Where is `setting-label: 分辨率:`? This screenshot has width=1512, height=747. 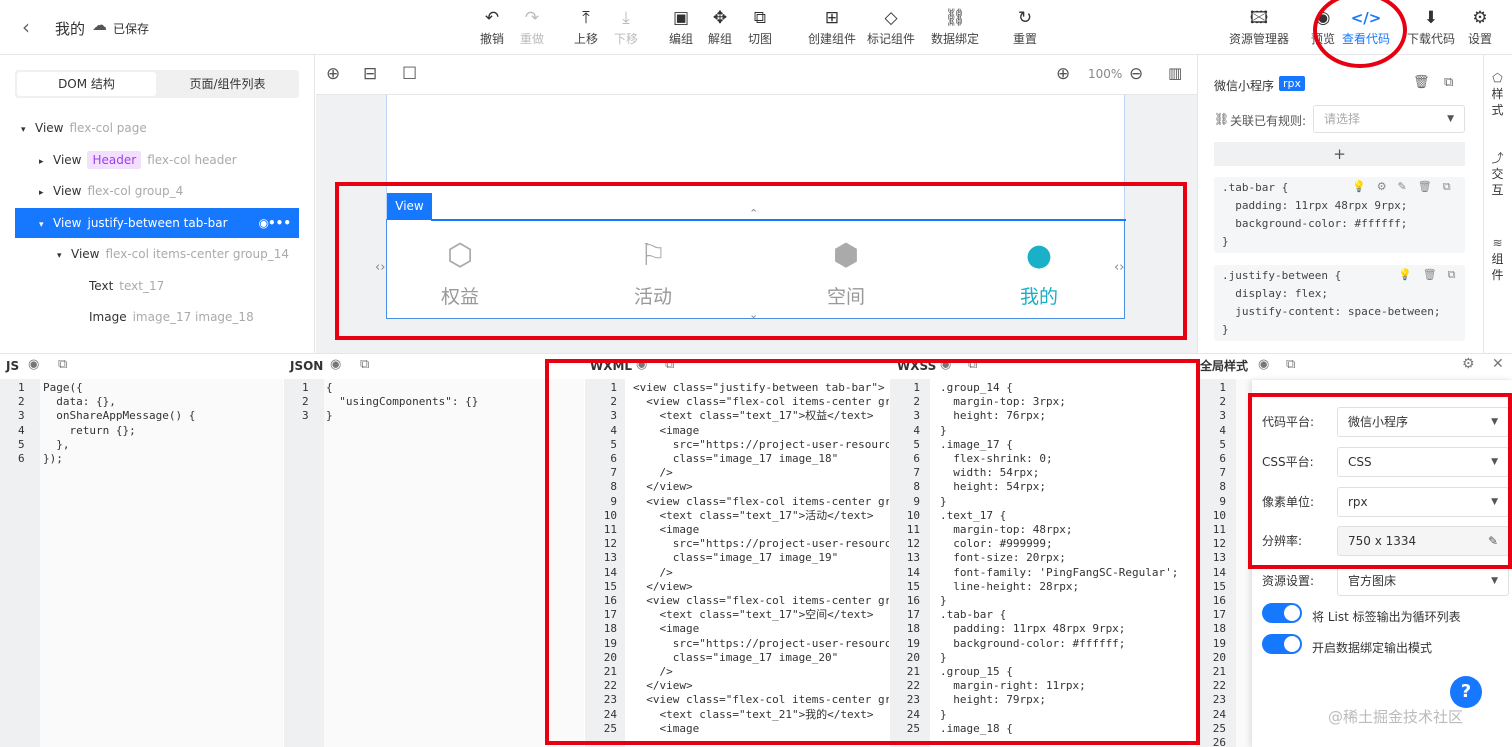 setting-label: 分辨率: is located at coordinates (1282, 541).